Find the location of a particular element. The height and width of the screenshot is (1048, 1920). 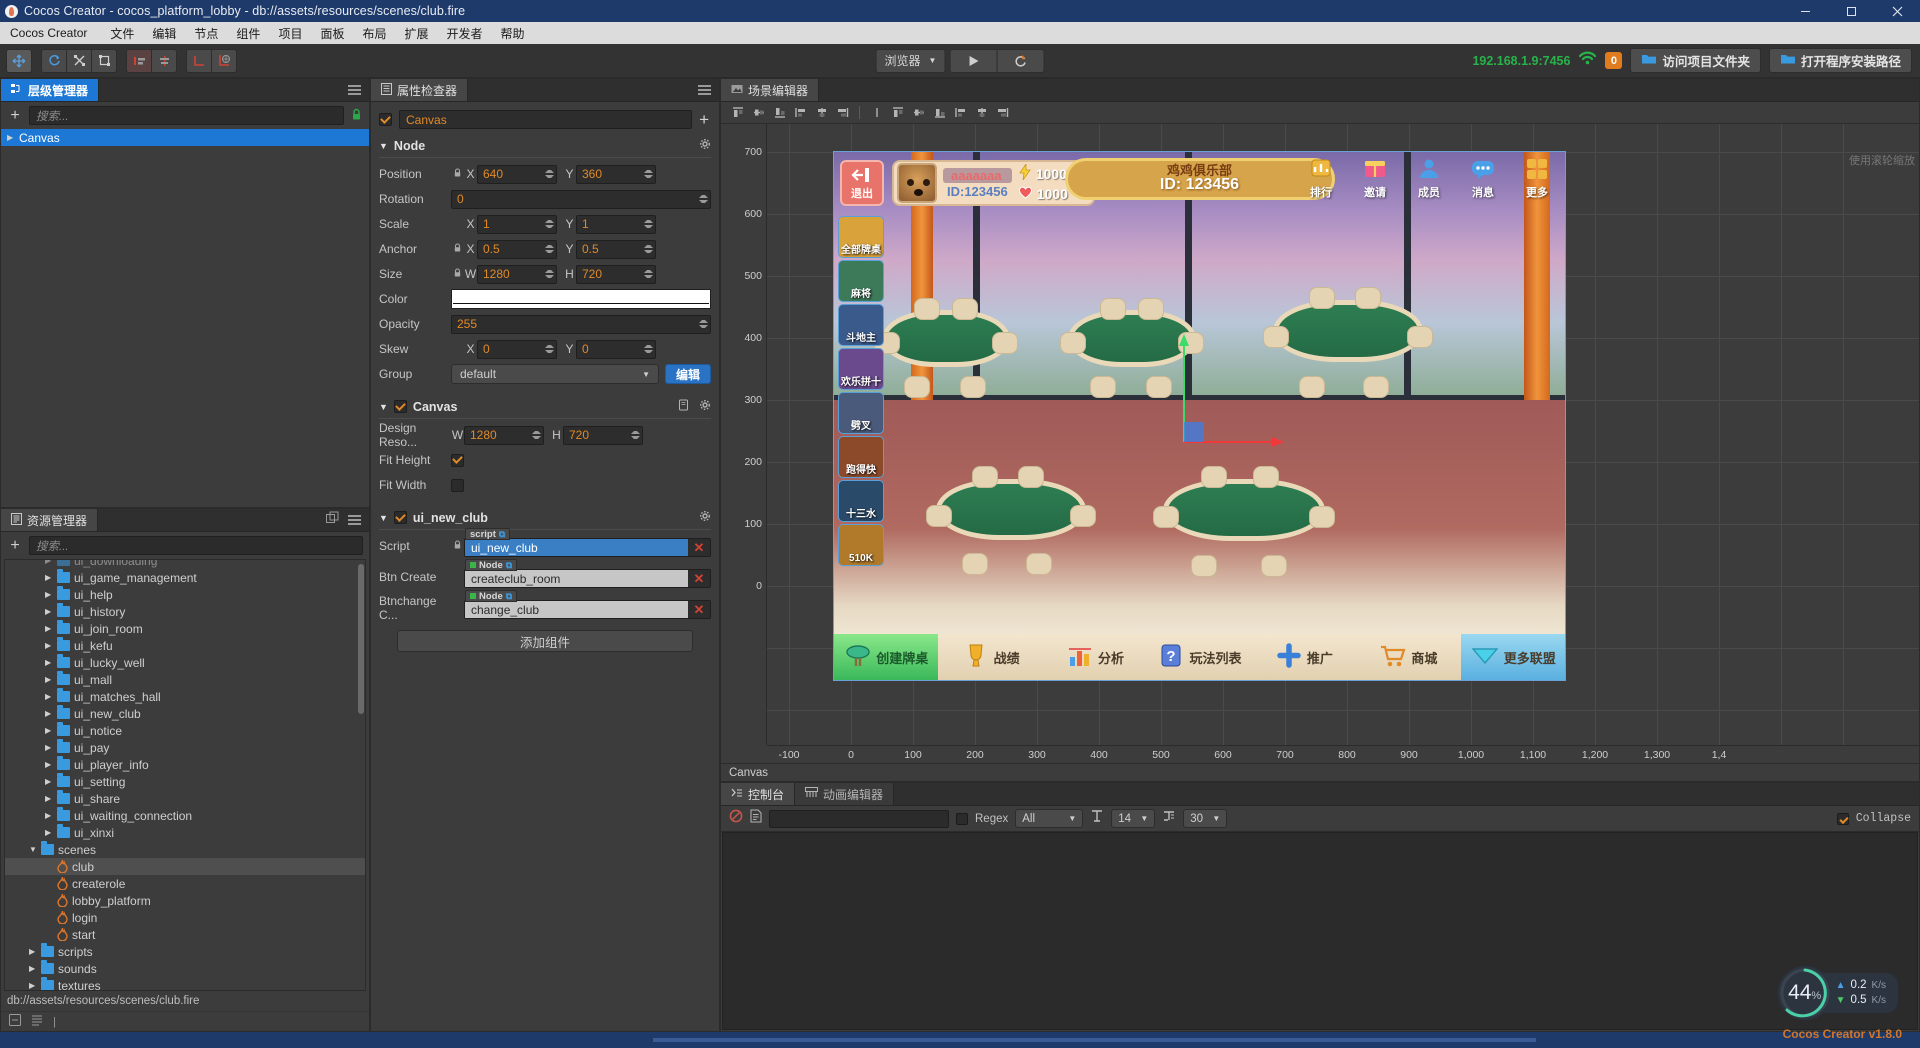

btnchange-club-ref-box: Node ⧉ change_club ✕ is located at coordinates (587, 604).